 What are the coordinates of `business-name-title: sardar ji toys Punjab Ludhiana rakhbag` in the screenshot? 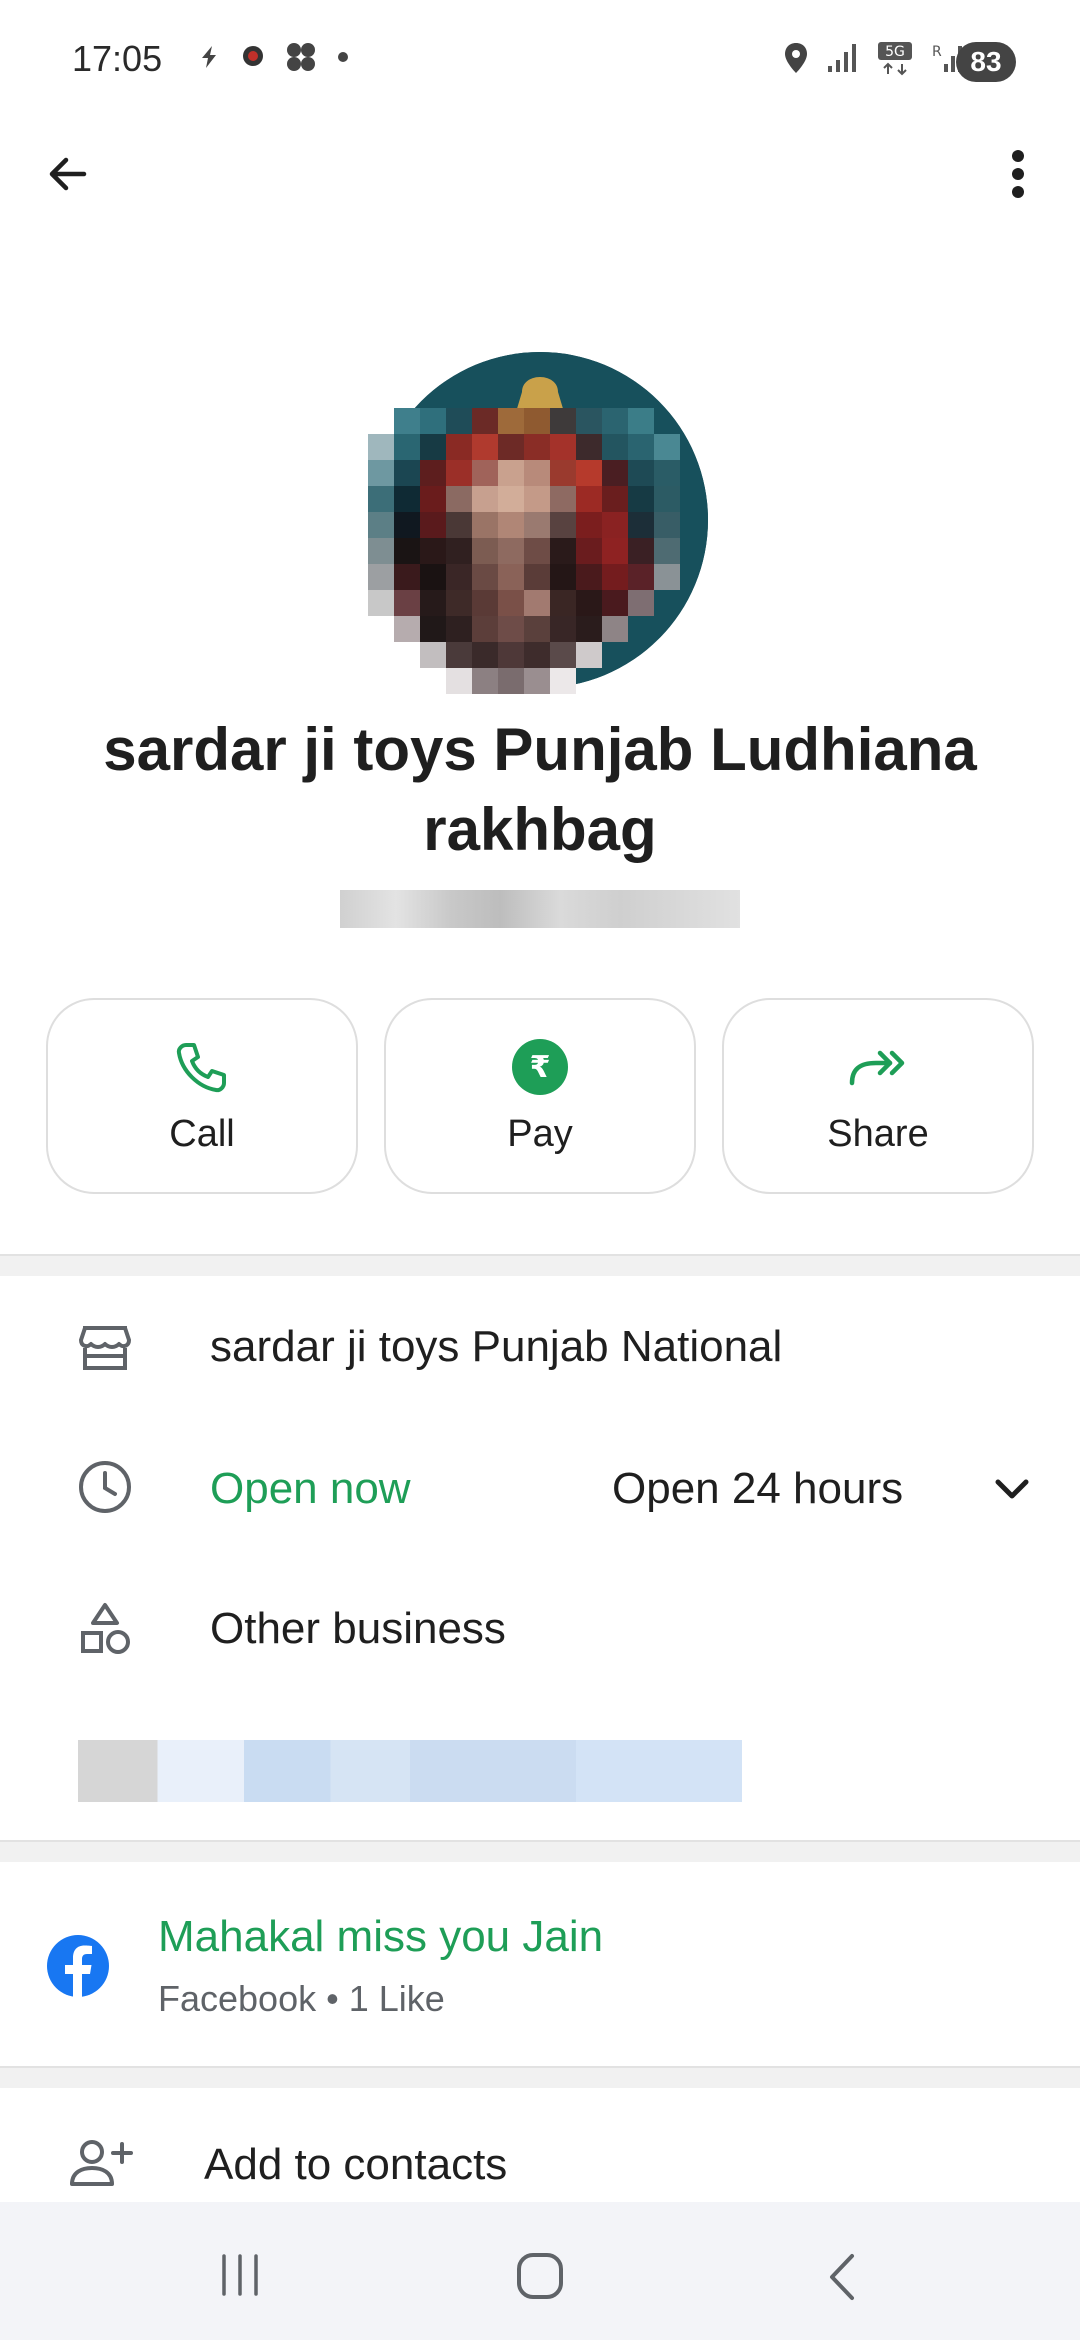 It's located at (540, 789).